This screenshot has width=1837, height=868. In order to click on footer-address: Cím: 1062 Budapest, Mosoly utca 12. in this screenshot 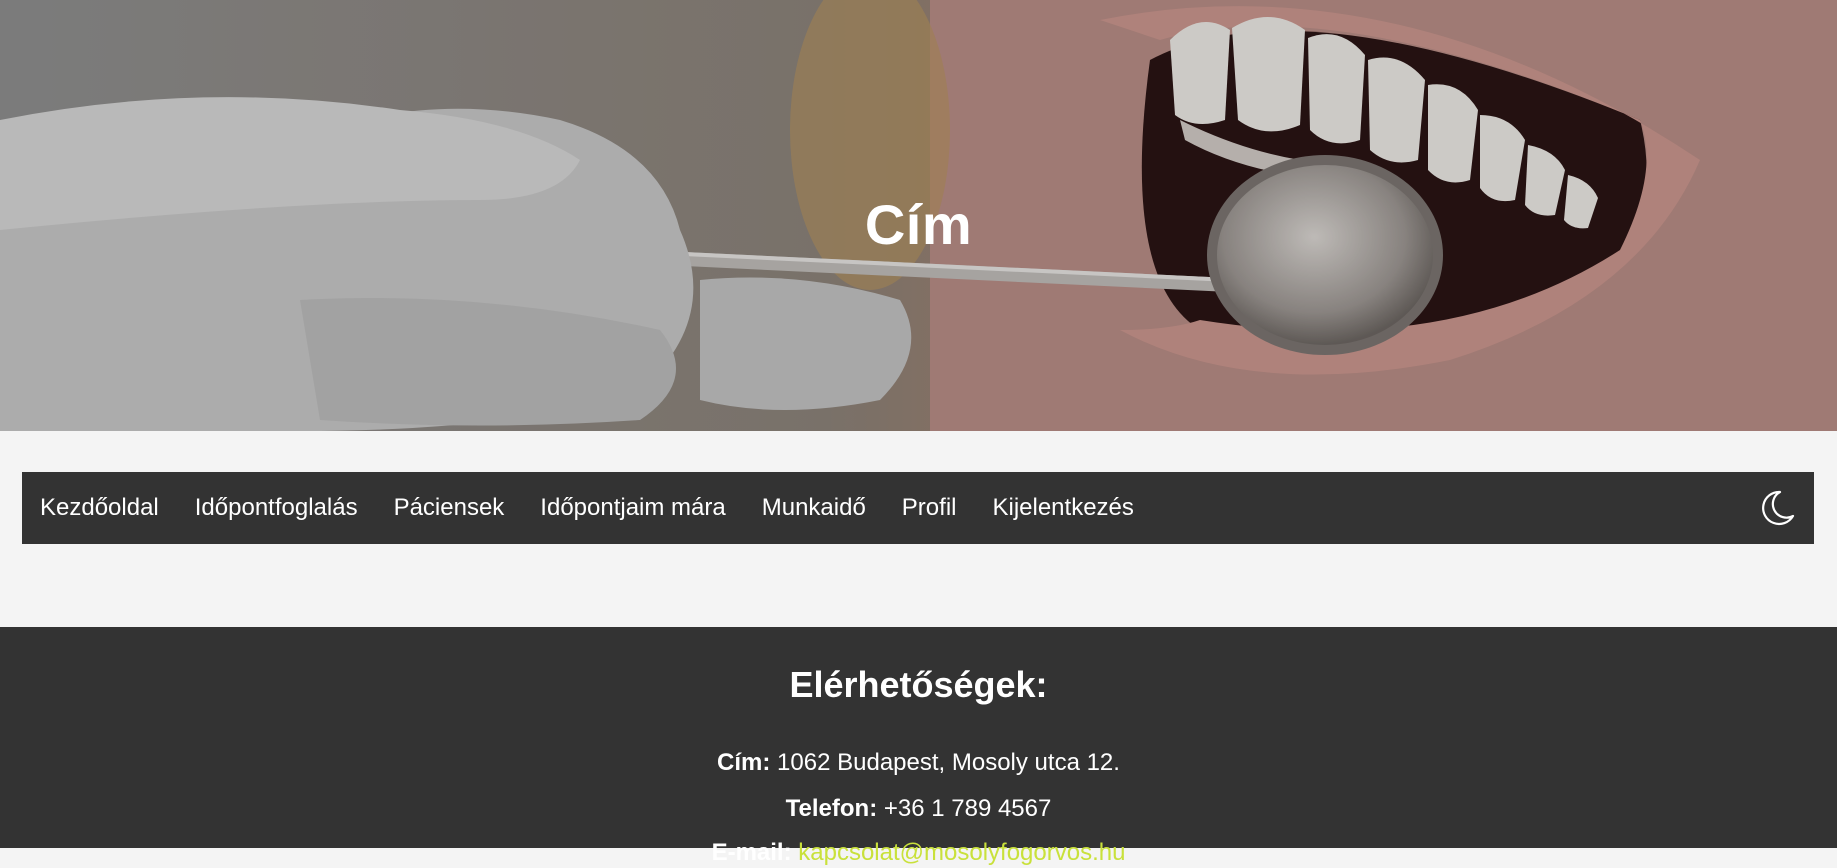, I will do `click(918, 763)`.